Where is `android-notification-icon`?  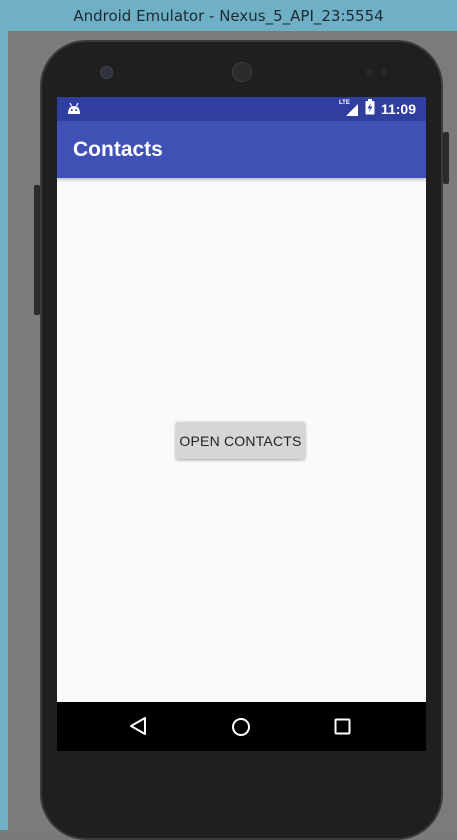 android-notification-icon is located at coordinates (74, 111).